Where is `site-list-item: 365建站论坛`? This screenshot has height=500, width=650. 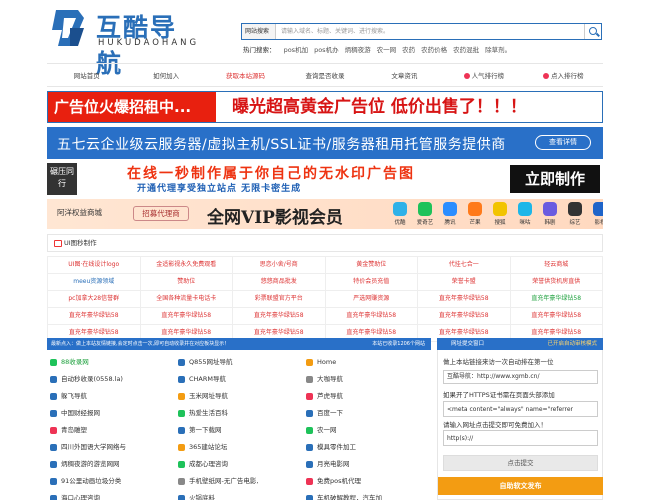 site-list-item: 365建站论坛 is located at coordinates (239, 447).